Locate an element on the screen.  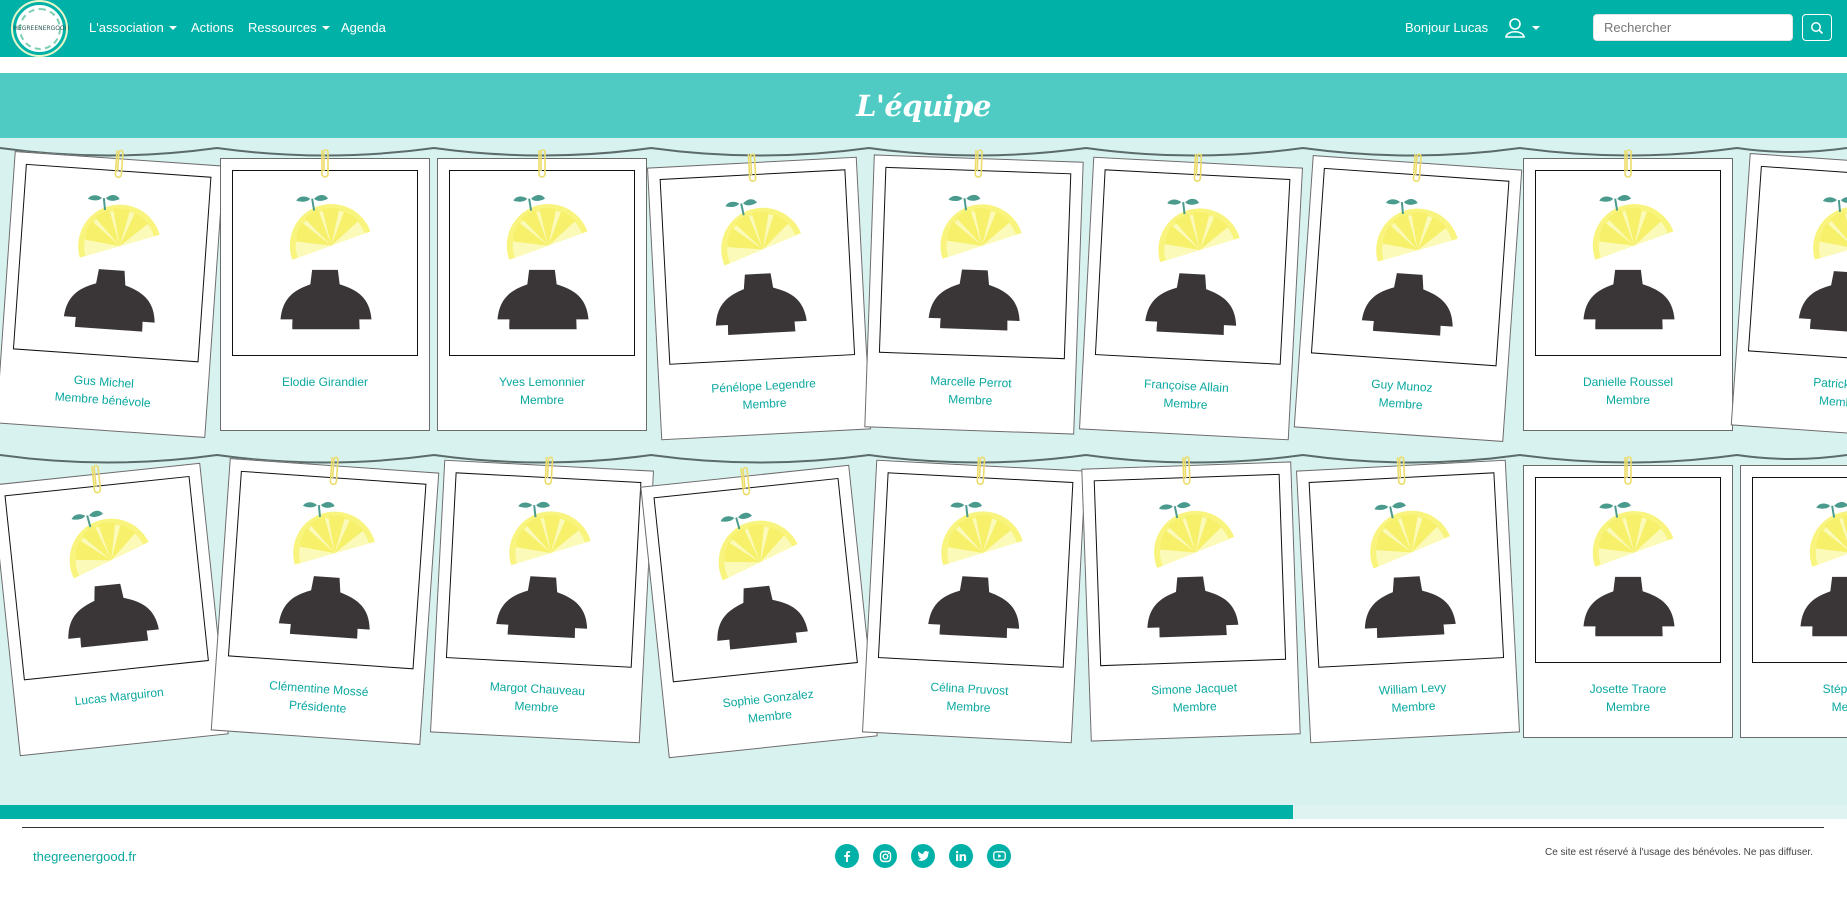
search-icon is located at coordinates (1817, 27).